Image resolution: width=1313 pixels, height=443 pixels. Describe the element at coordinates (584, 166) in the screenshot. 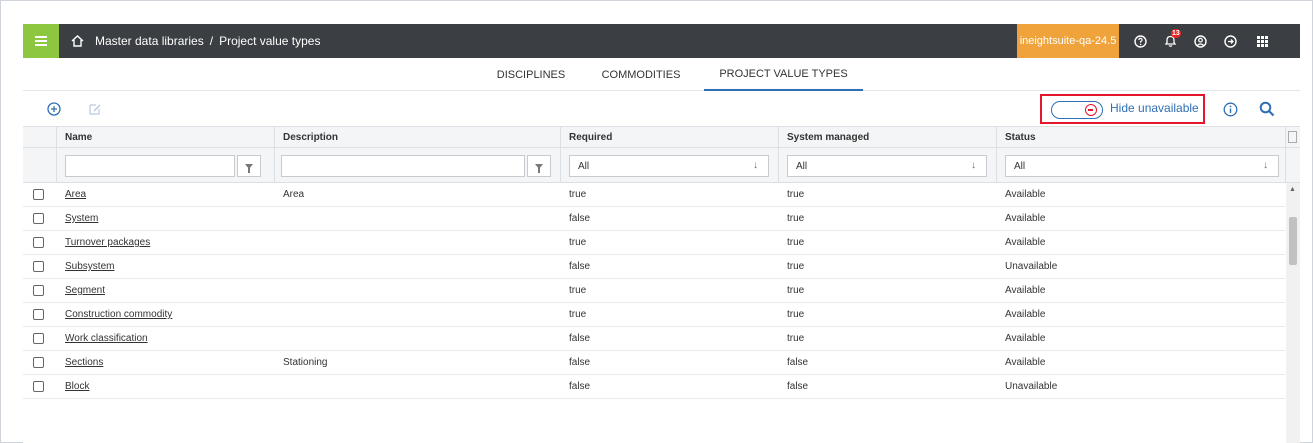

I see `required-filter-value: All` at that location.